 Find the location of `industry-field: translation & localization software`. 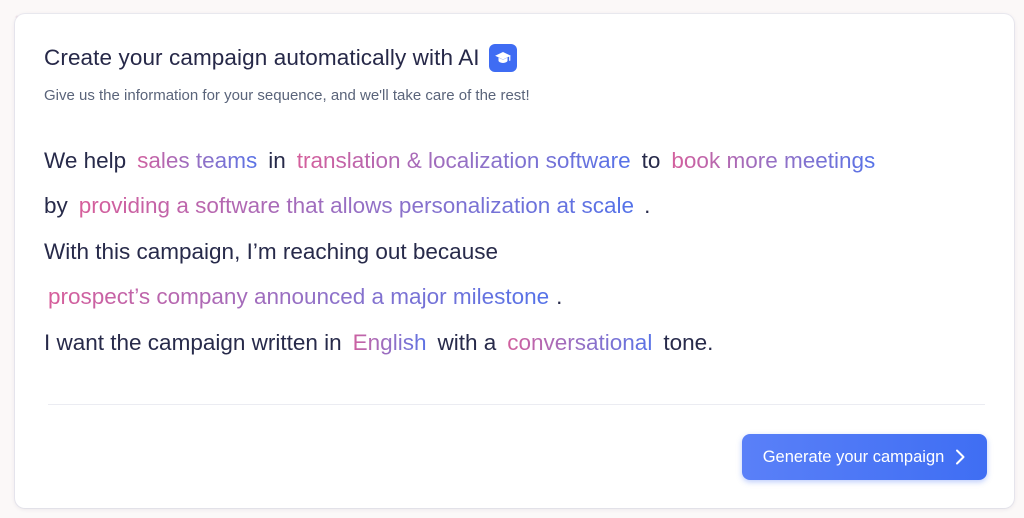

industry-field: translation & localization software is located at coordinates (464, 161).